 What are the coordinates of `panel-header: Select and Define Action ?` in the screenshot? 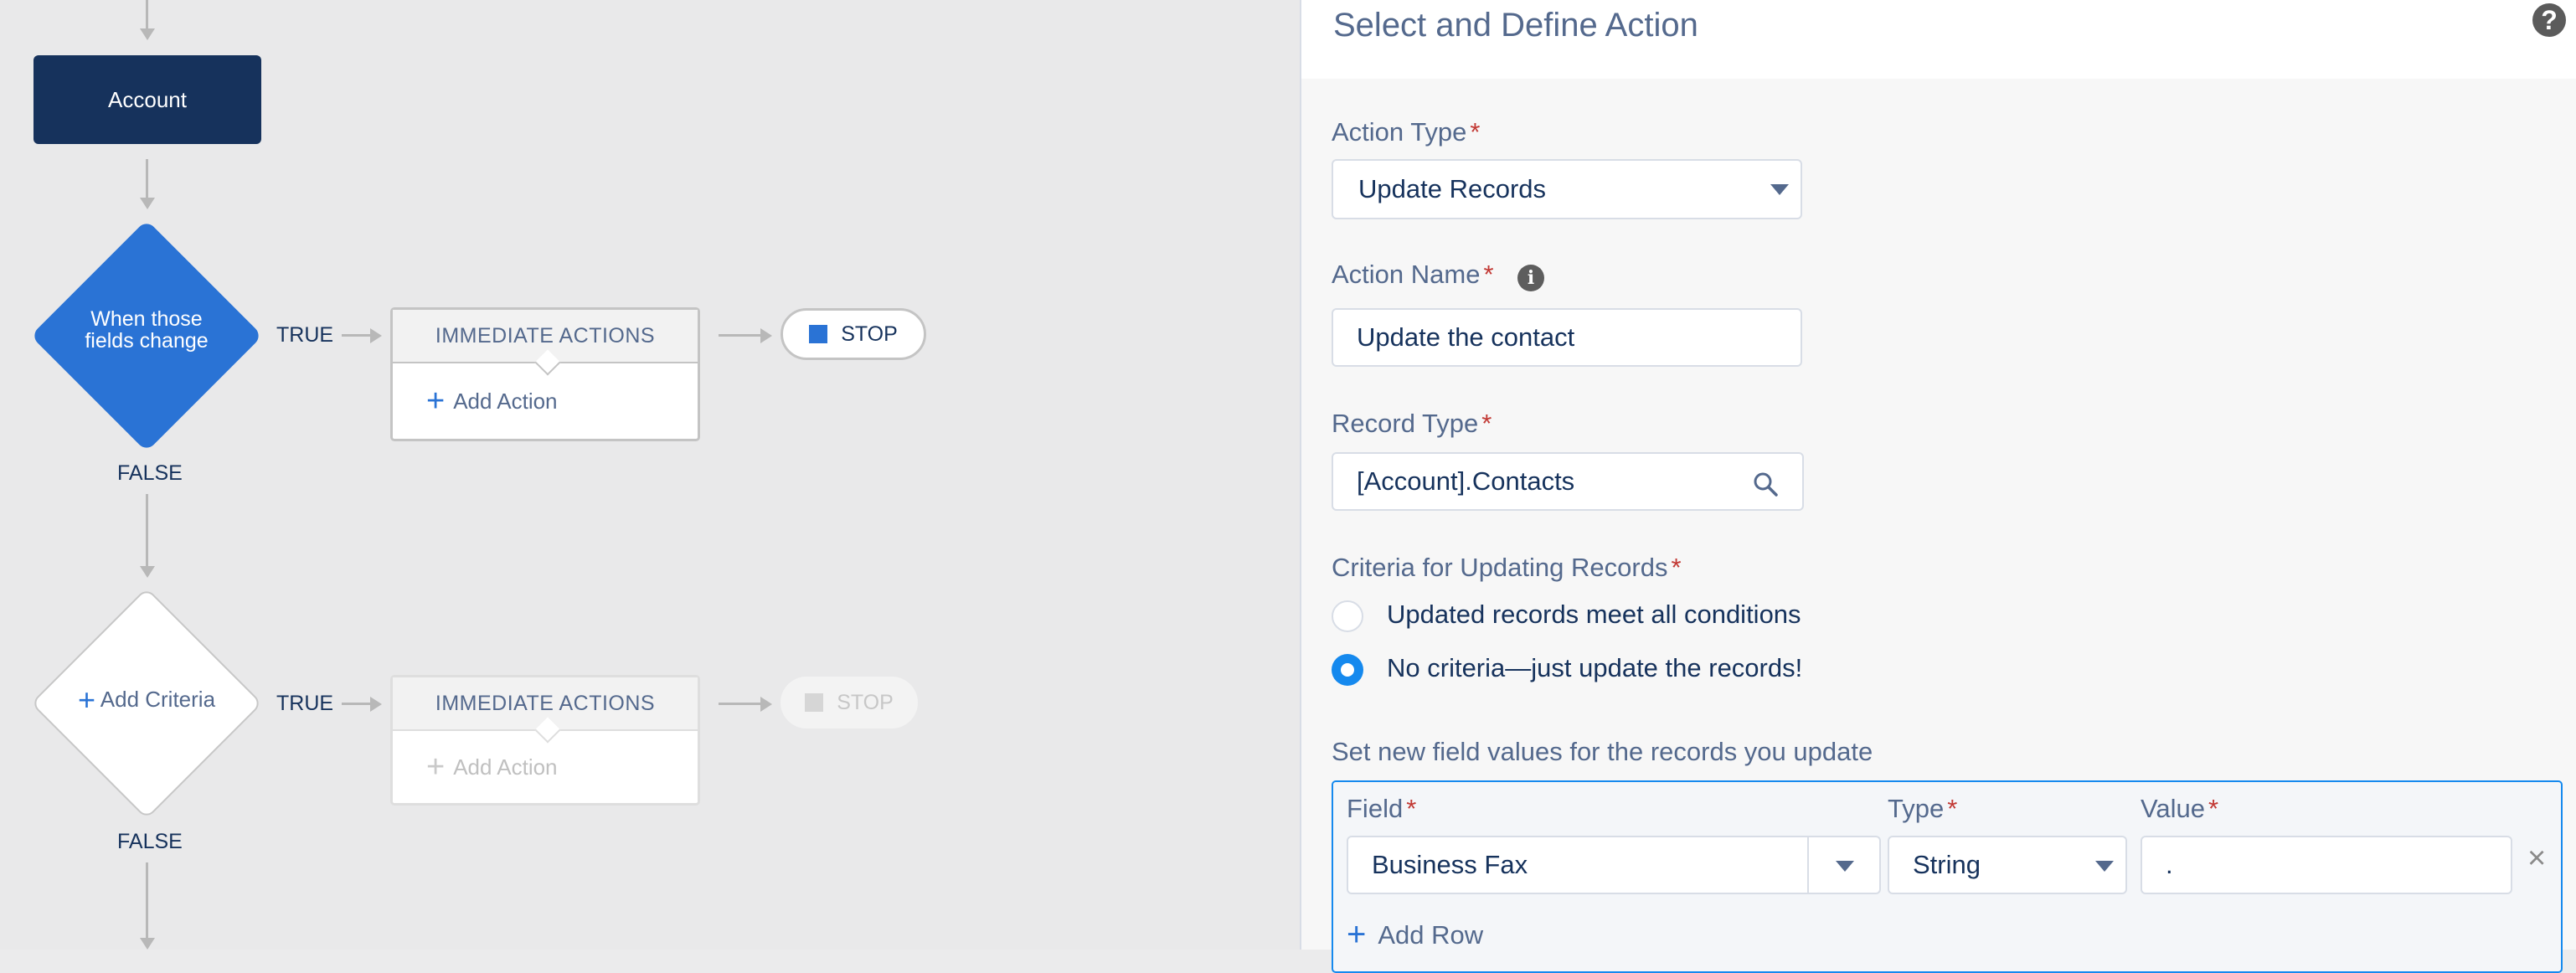 It's located at (1938, 39).